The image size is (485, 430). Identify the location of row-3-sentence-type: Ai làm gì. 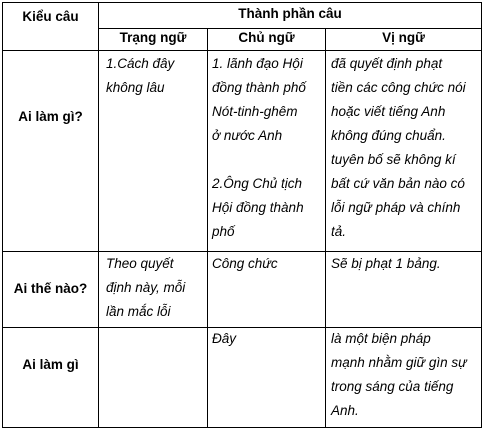
(50, 364).